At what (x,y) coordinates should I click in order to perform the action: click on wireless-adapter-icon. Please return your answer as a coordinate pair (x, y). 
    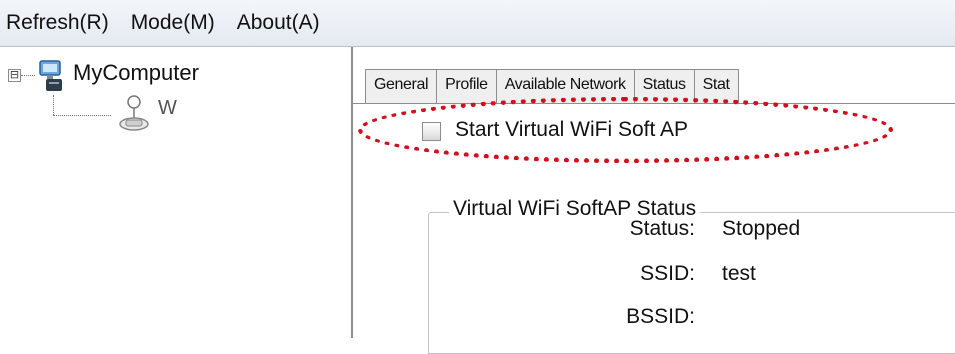
    Looking at the image, I should click on (134, 113).